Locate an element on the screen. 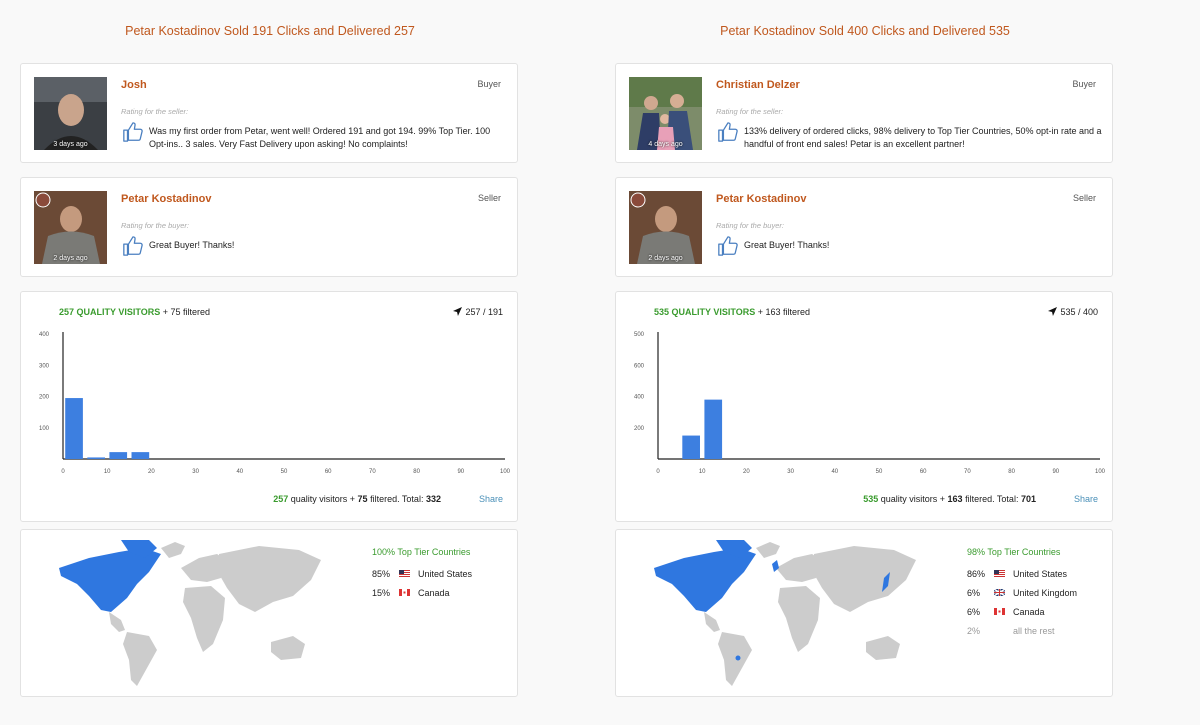 Image resolution: width=1200 pixels, height=725 pixels. country-percent: 6% is located at coordinates (974, 593).